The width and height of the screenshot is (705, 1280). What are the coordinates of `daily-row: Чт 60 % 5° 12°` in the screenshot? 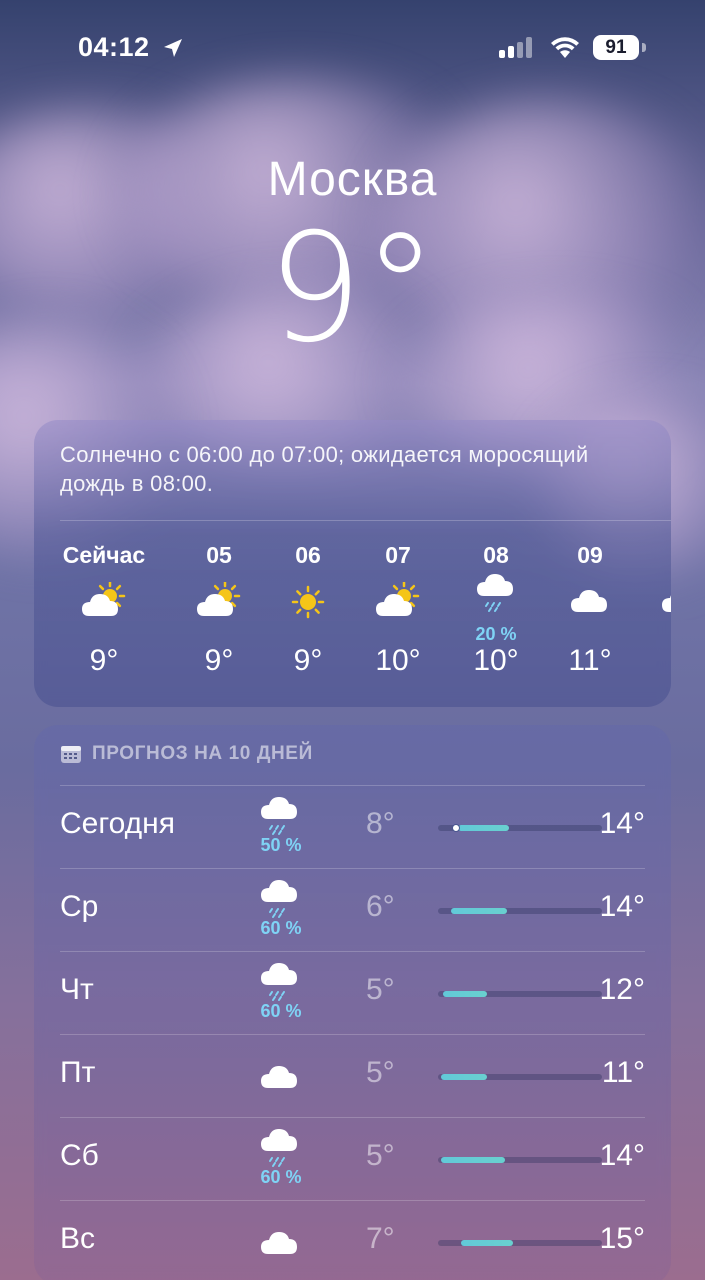 It's located at (352, 992).